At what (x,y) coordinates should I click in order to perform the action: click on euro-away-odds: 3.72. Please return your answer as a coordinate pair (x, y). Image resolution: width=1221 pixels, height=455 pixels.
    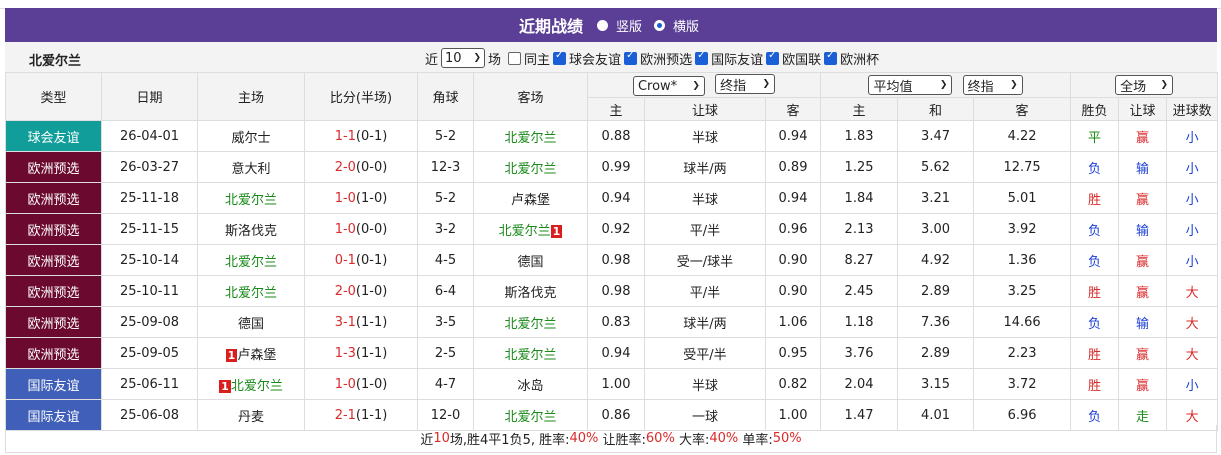
    Looking at the image, I should click on (1022, 384).